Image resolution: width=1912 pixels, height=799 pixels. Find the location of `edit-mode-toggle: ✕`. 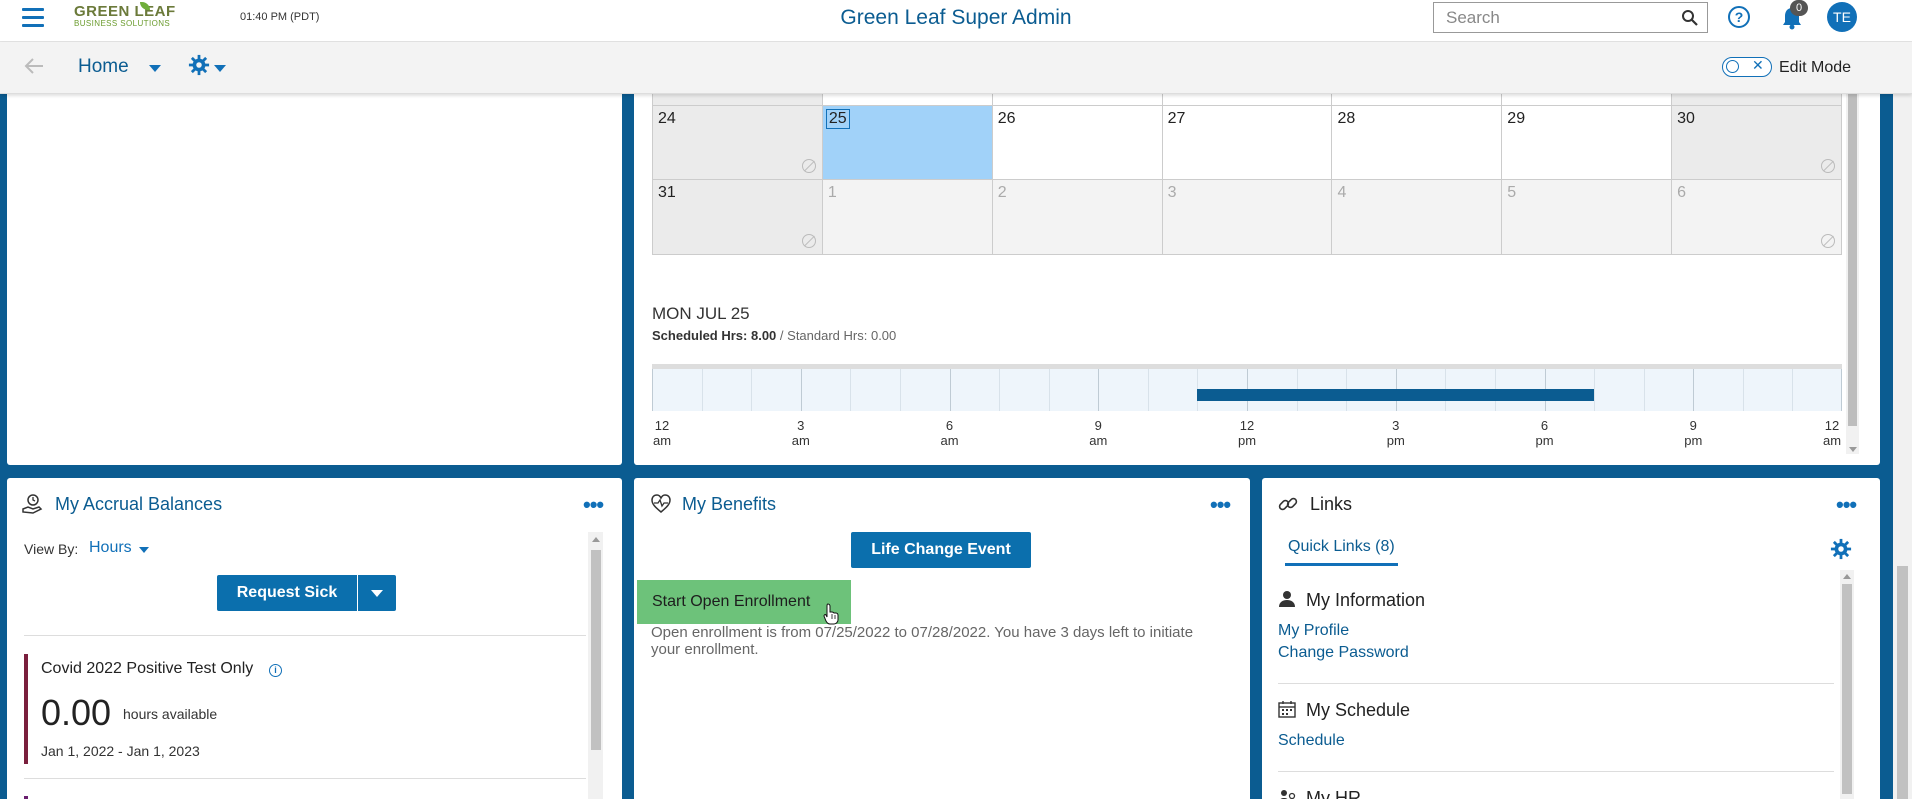

edit-mode-toggle: ✕ is located at coordinates (1747, 67).